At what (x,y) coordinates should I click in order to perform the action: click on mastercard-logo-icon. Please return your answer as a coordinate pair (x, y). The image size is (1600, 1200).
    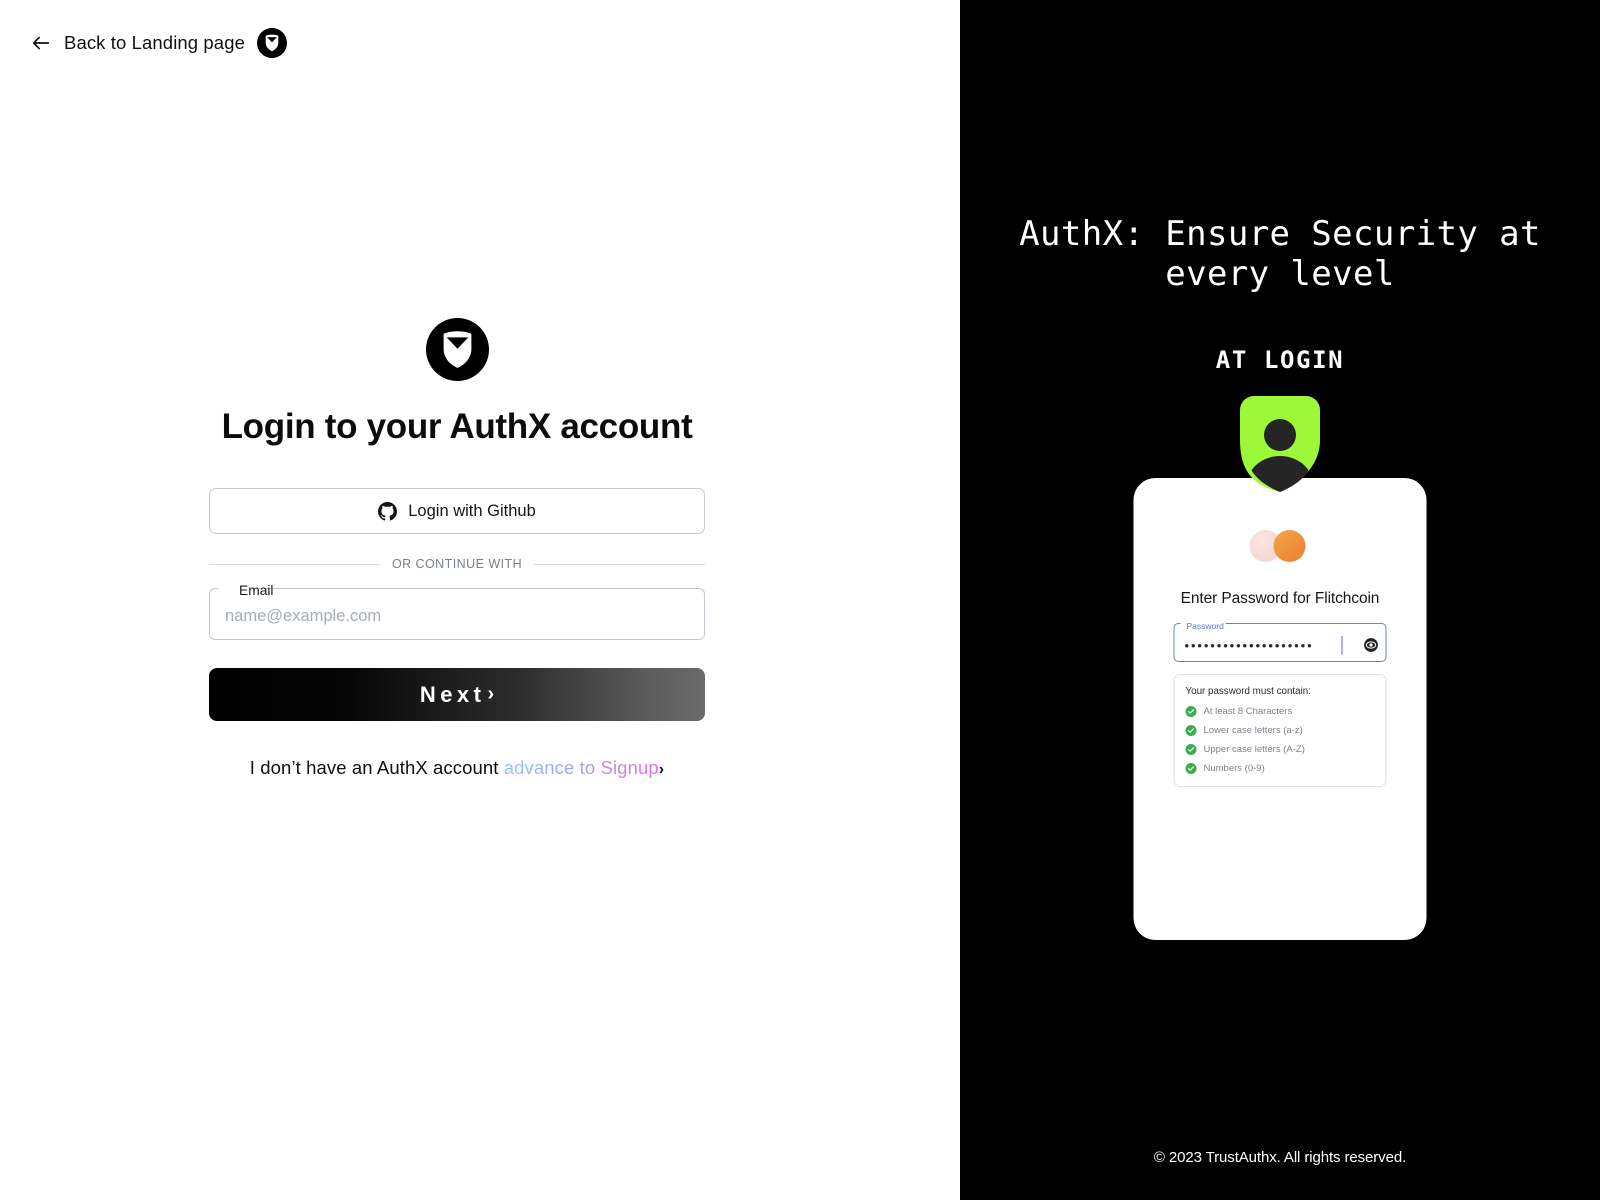
    Looking at the image, I should click on (1280, 546).